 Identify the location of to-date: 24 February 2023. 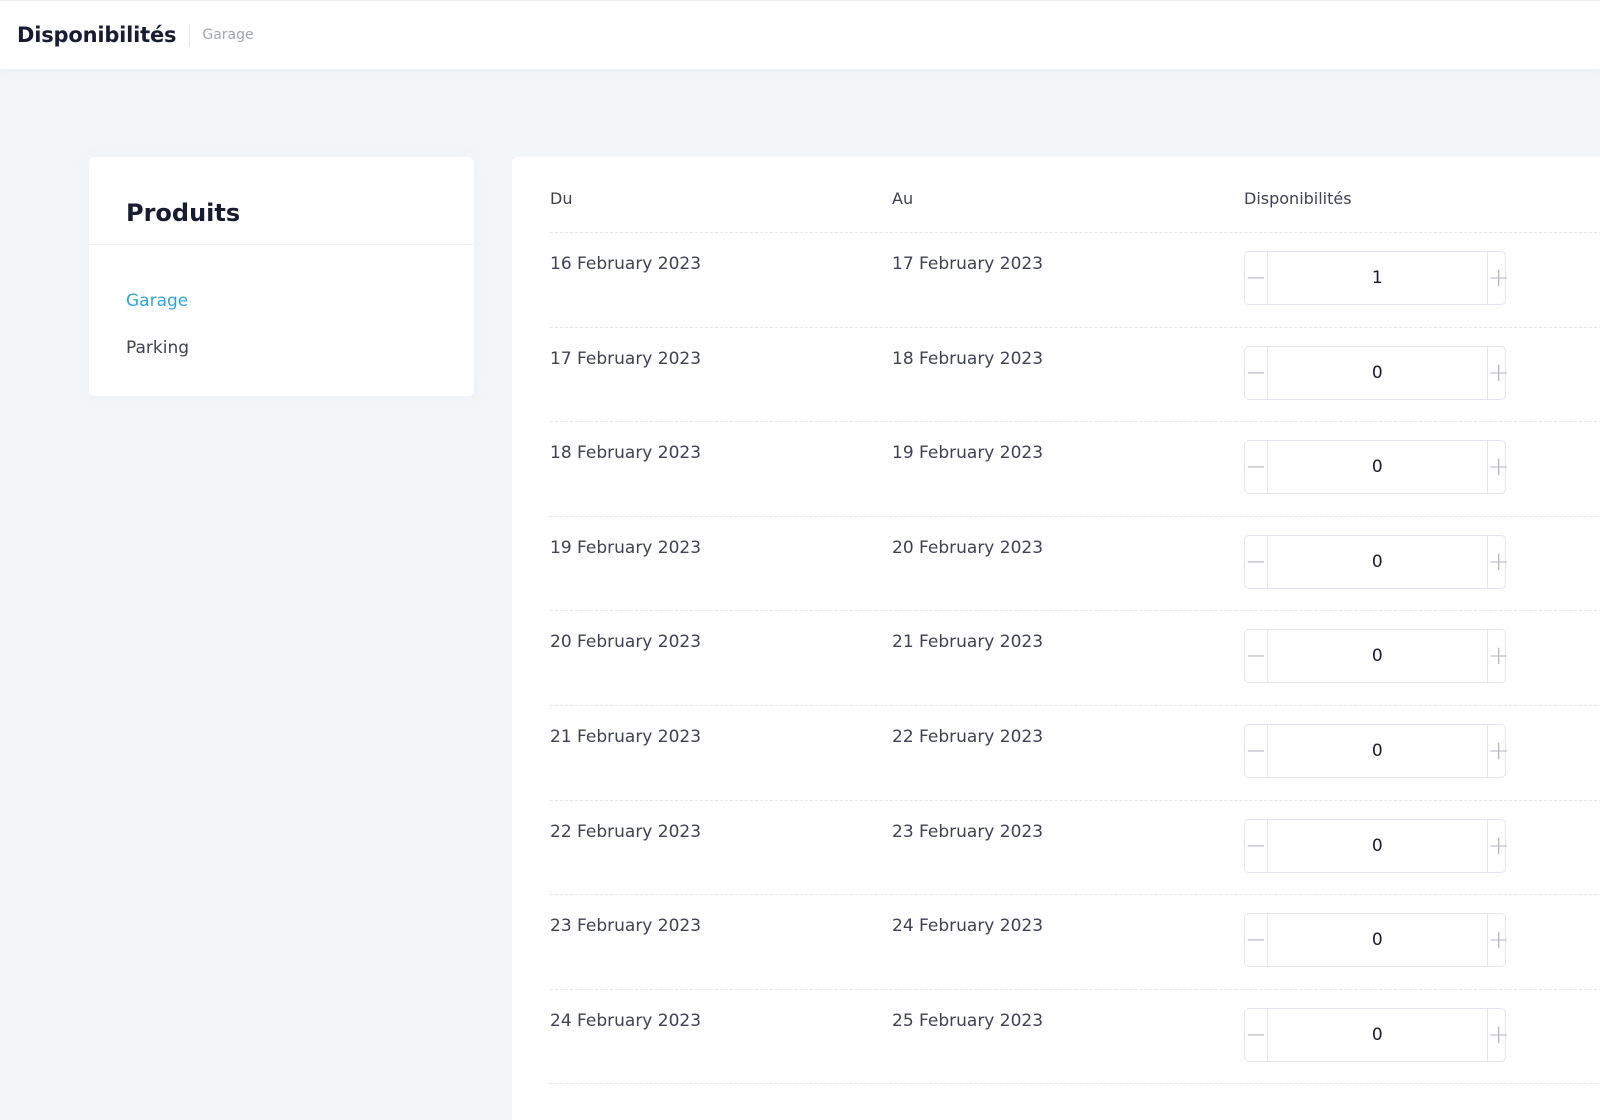
(968, 926).